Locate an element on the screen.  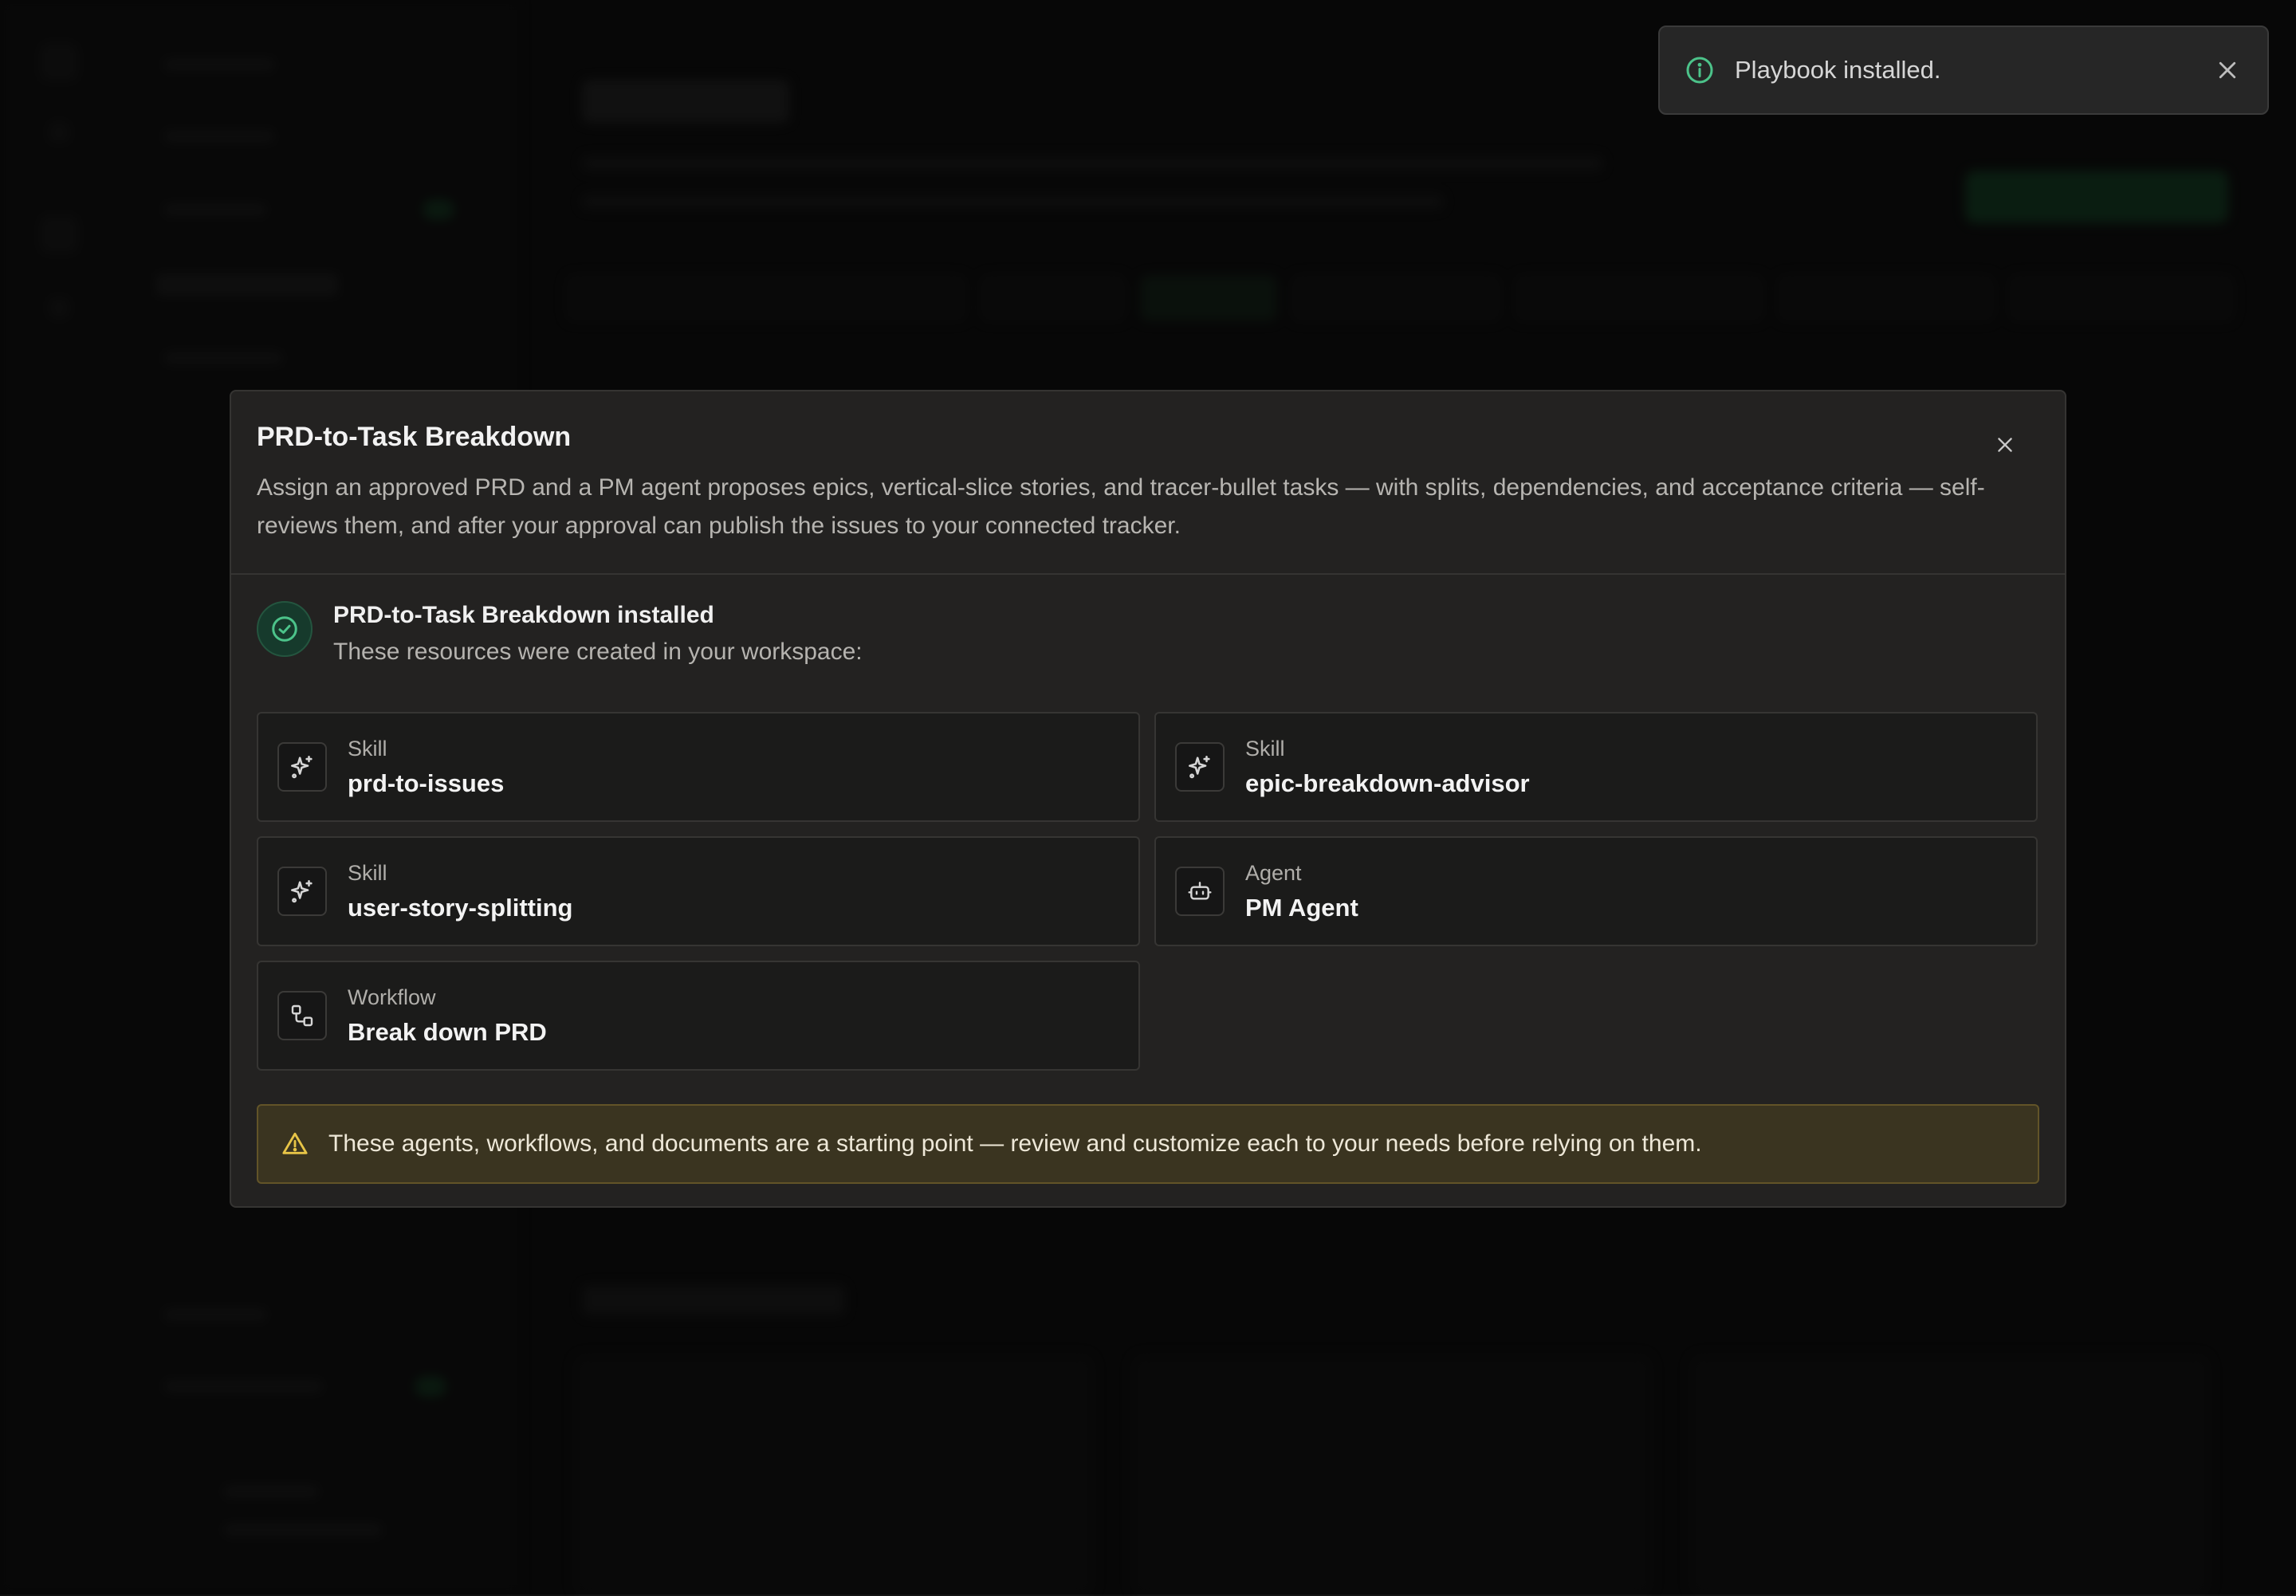
resource-name: prd-to-issues is located at coordinates (426, 783).